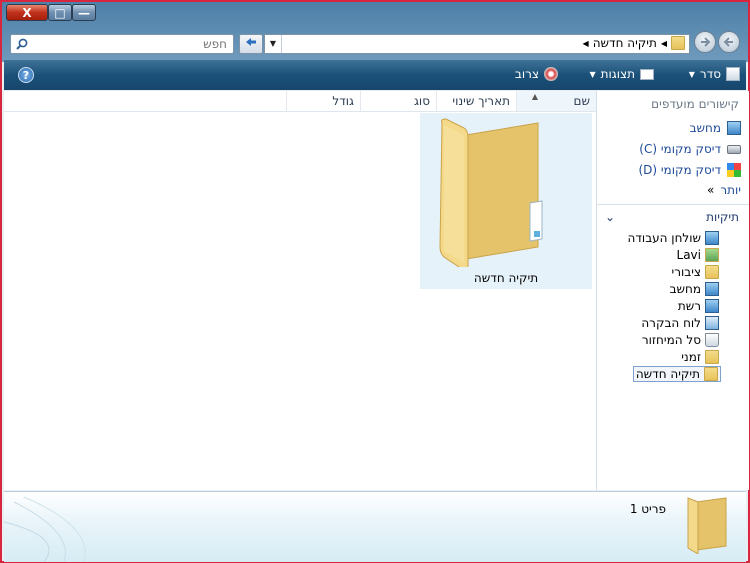 This screenshot has height=563, width=750. Describe the element at coordinates (695, 104) in the screenshot. I see `favorites-title: קישורים מועדפים` at that location.